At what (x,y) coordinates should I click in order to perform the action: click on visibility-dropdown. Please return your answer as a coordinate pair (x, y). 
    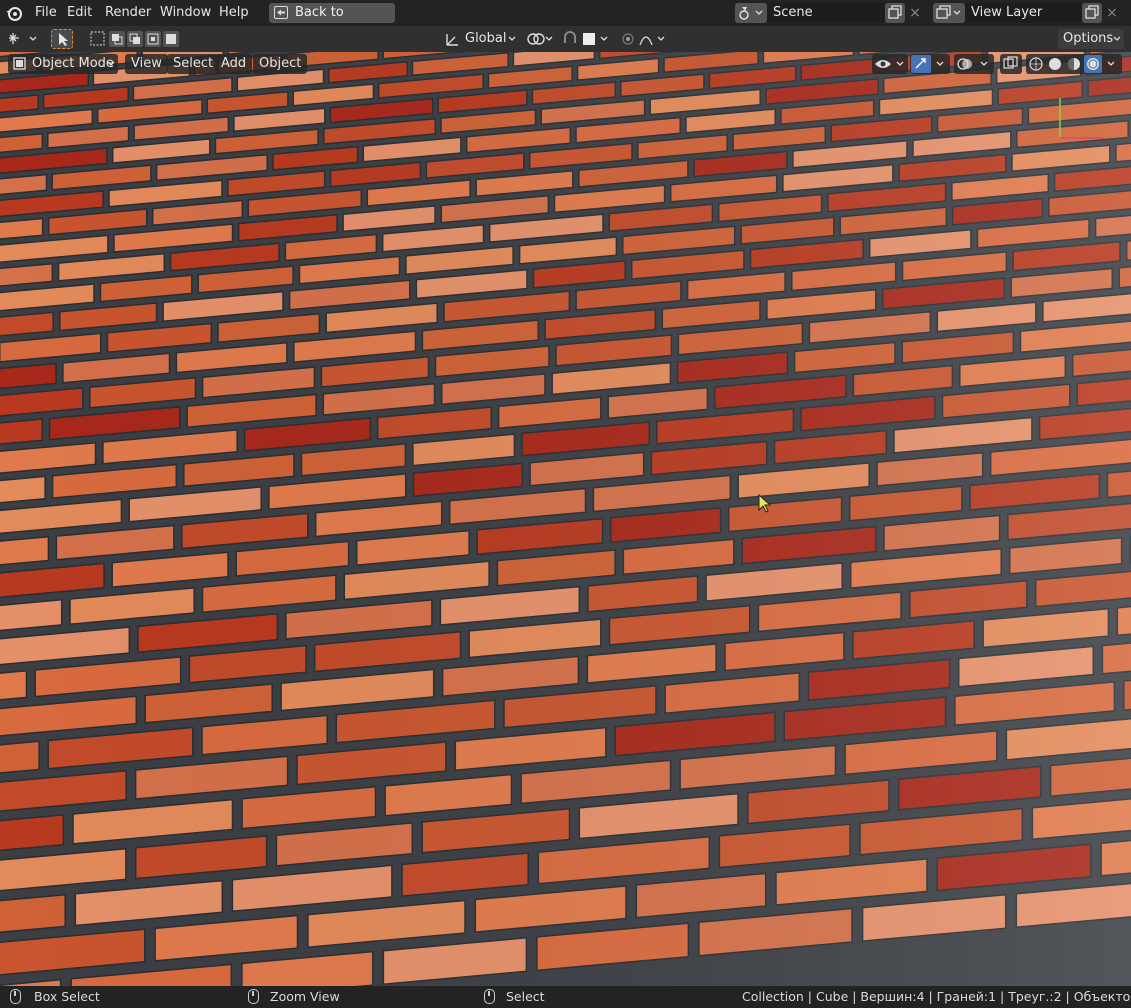
    Looking at the image, I should click on (890, 64).